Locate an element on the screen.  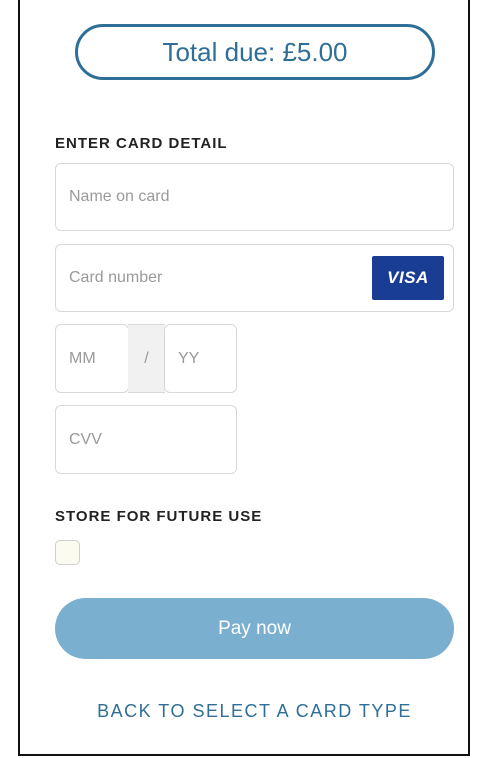
card-detail-heading: ENTER CARD DETAIL is located at coordinates (141, 143).